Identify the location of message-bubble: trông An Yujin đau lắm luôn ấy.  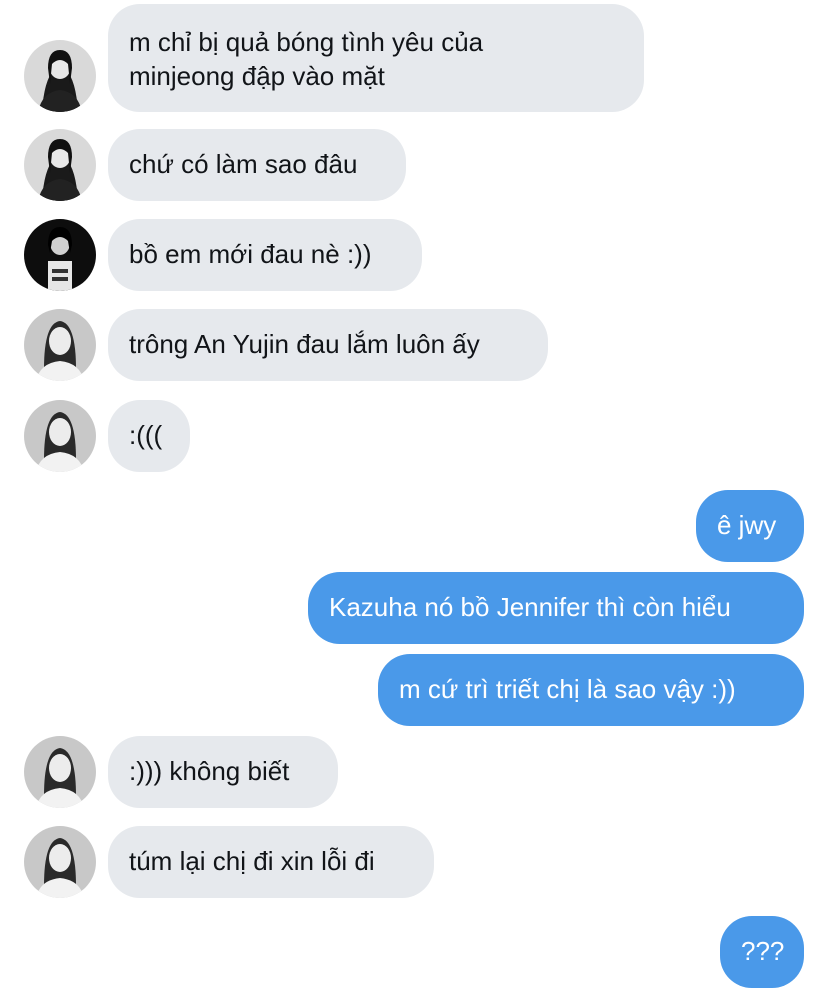
(328, 345).